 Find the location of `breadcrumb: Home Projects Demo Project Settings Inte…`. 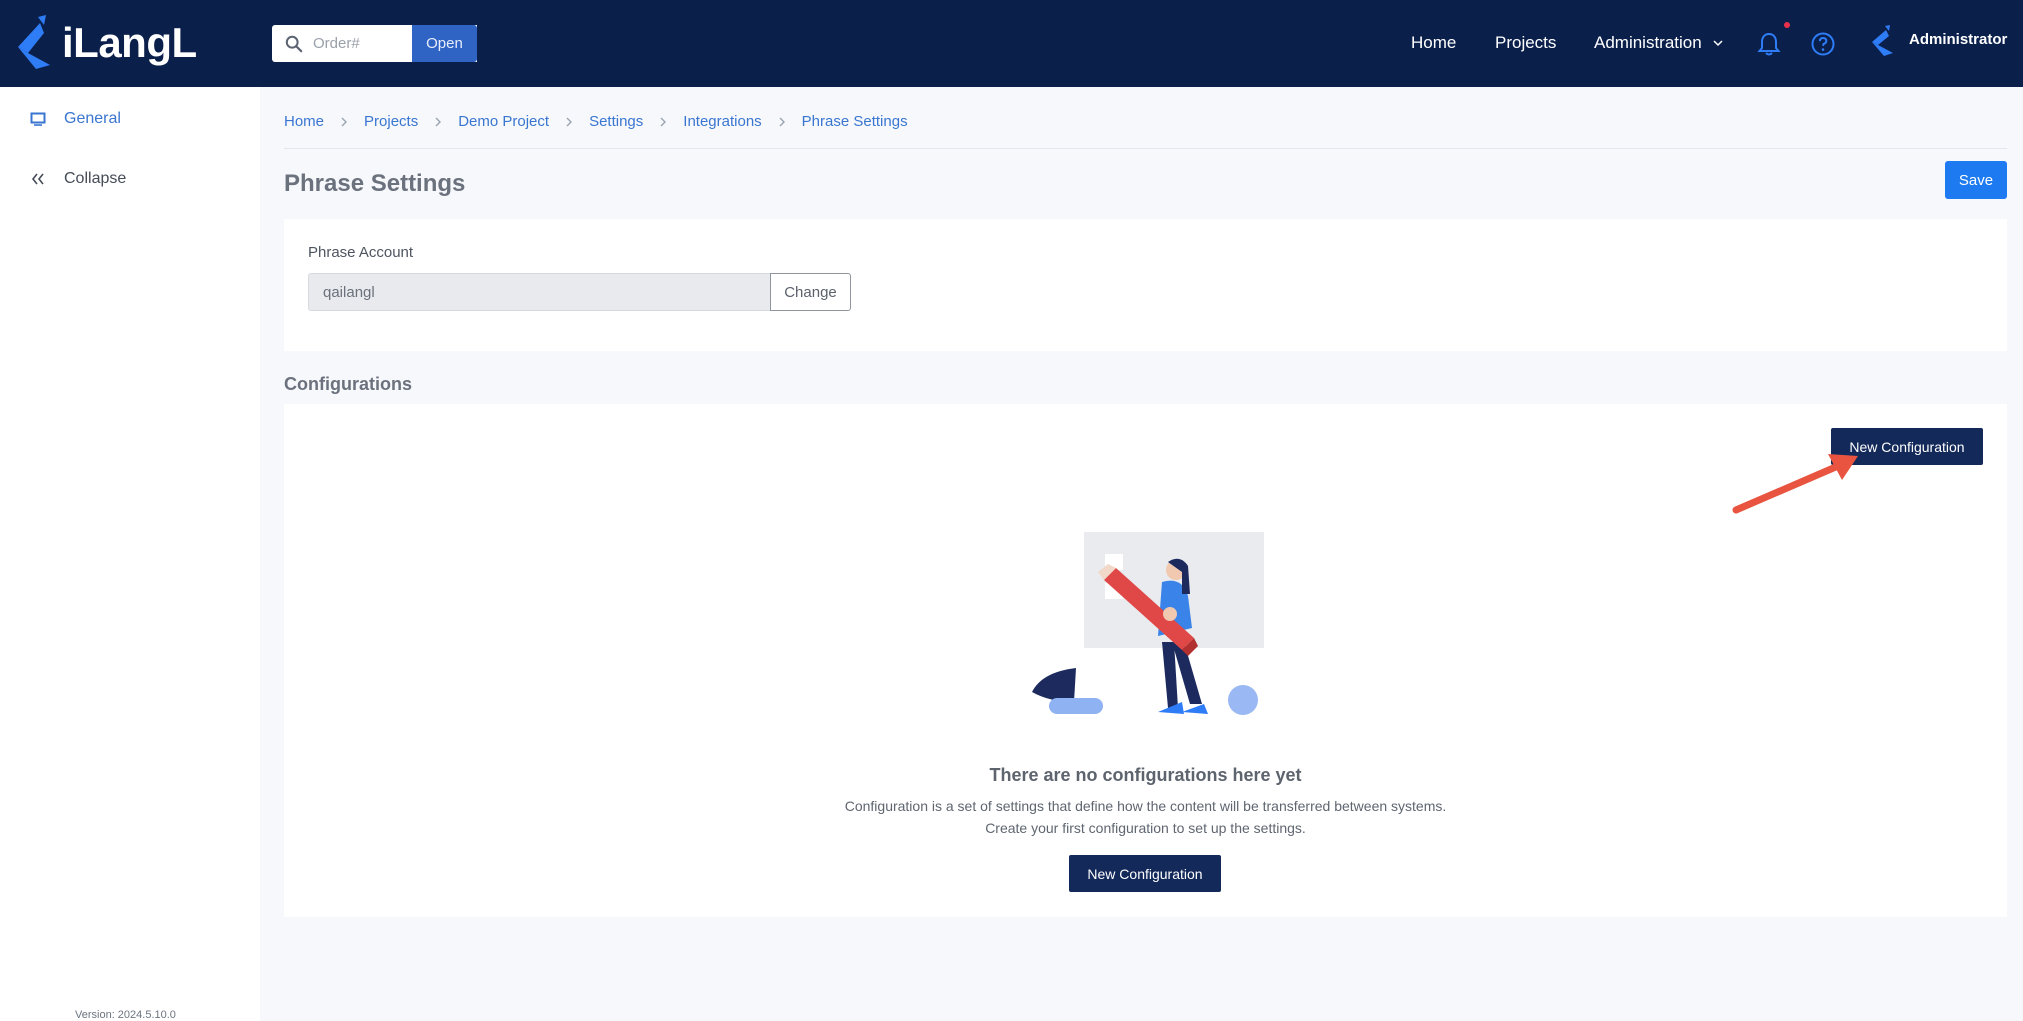

breadcrumb: Home Projects Demo Project Settings Inte… is located at coordinates (596, 121).